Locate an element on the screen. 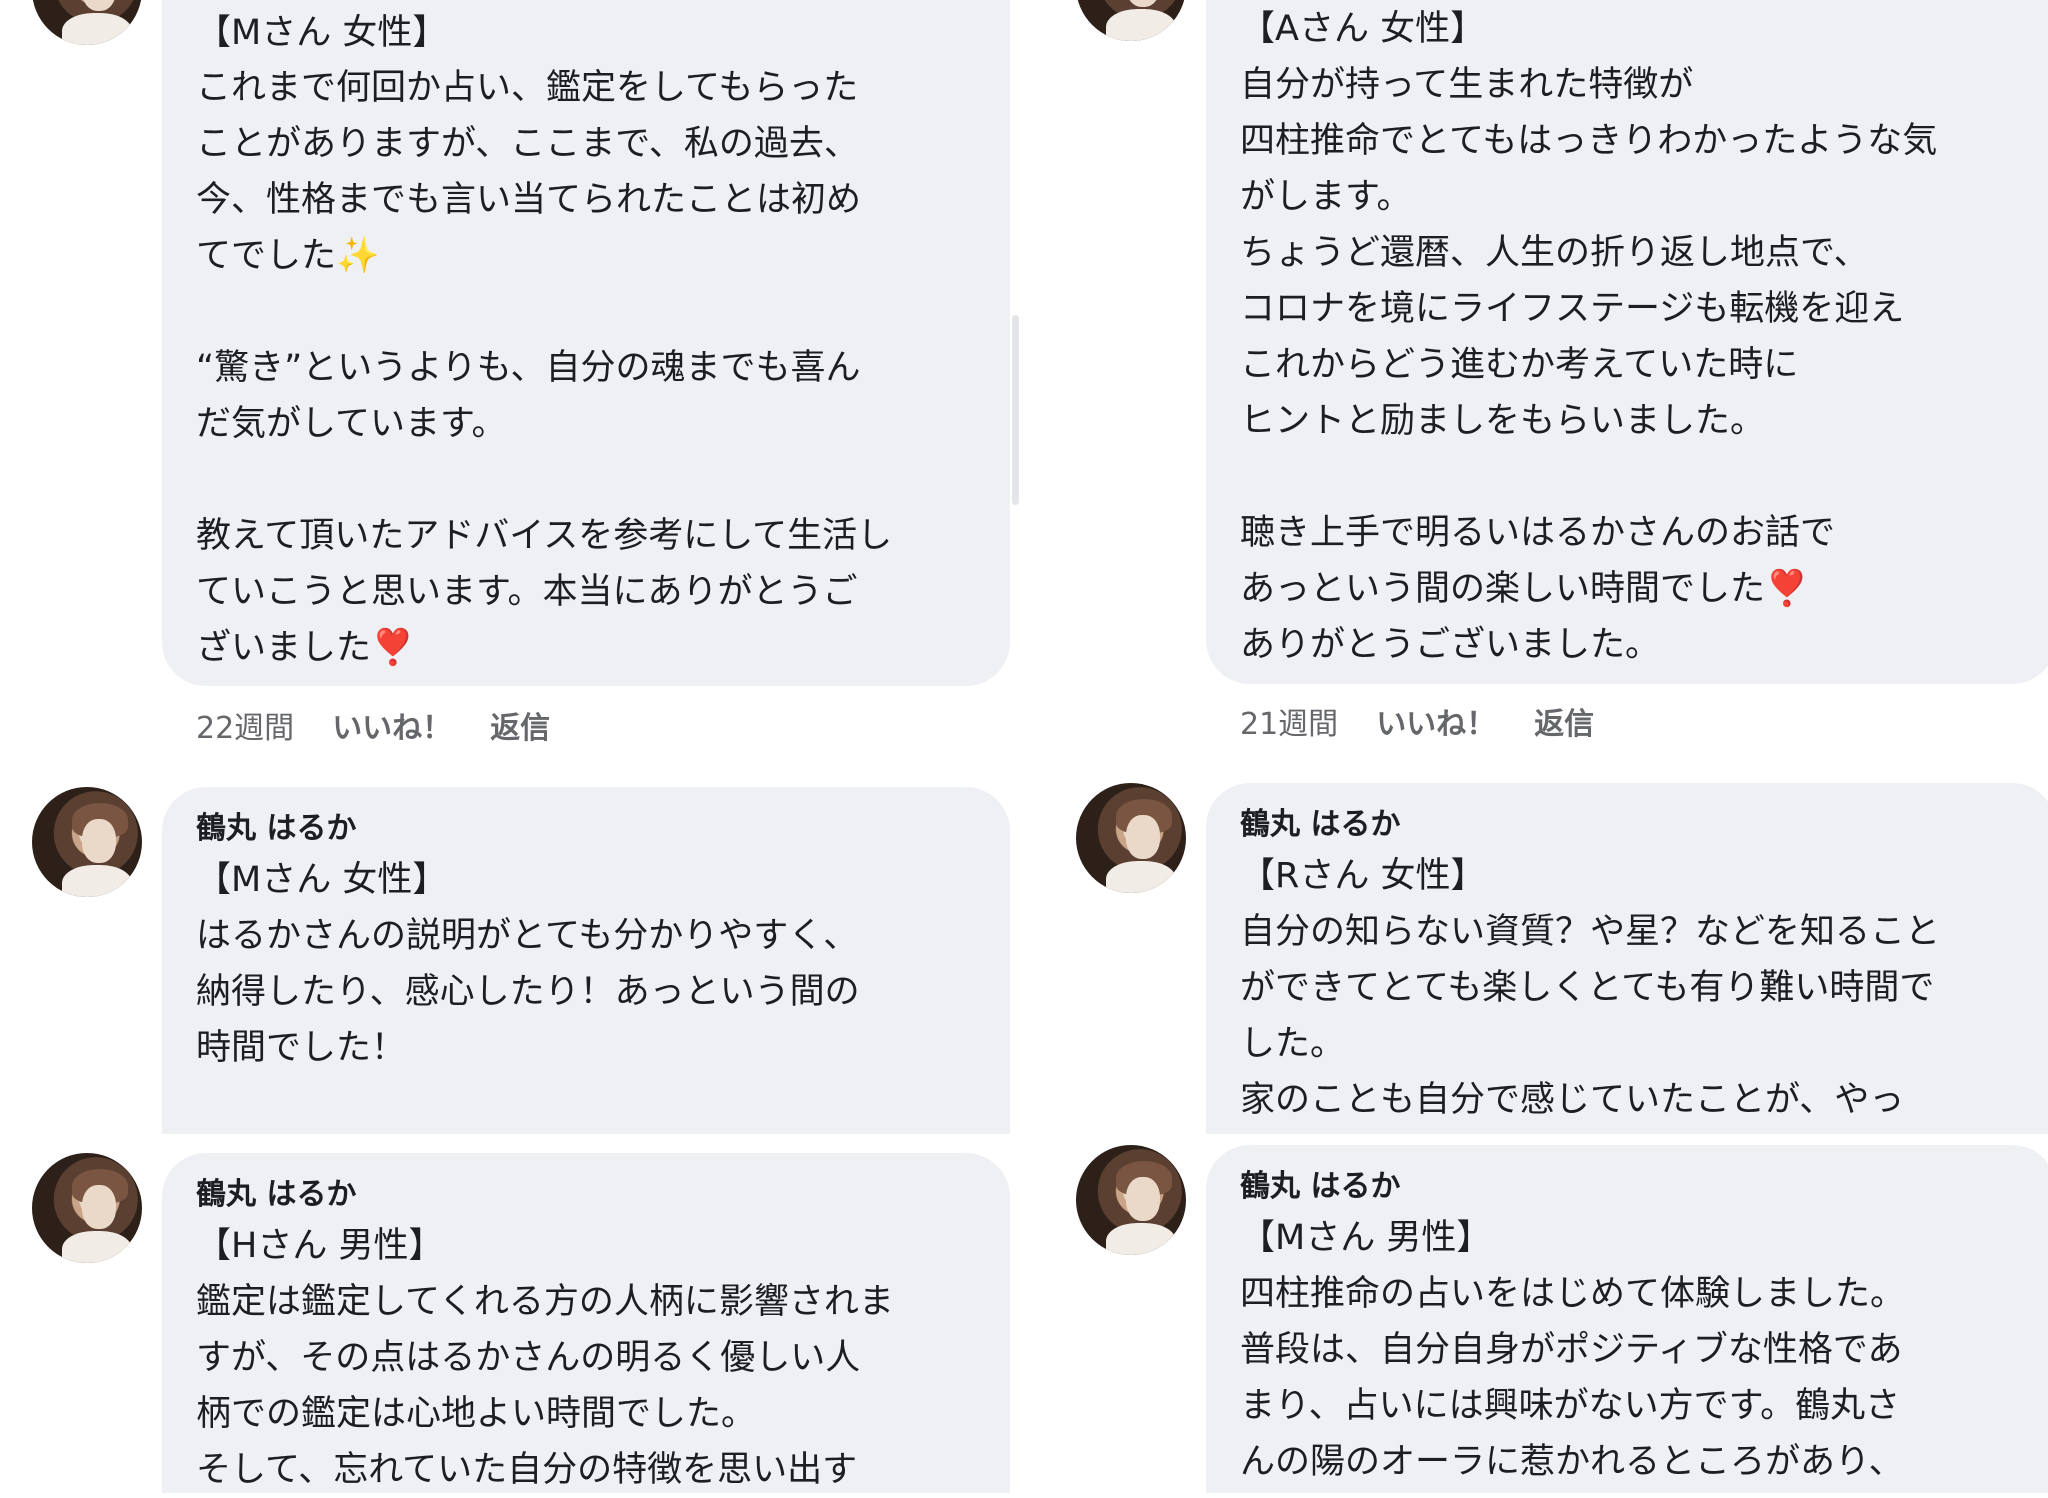  comment-text-line: 鑑定は鑑定してくれる方の人柄に影響されま is located at coordinates (545, 1302).